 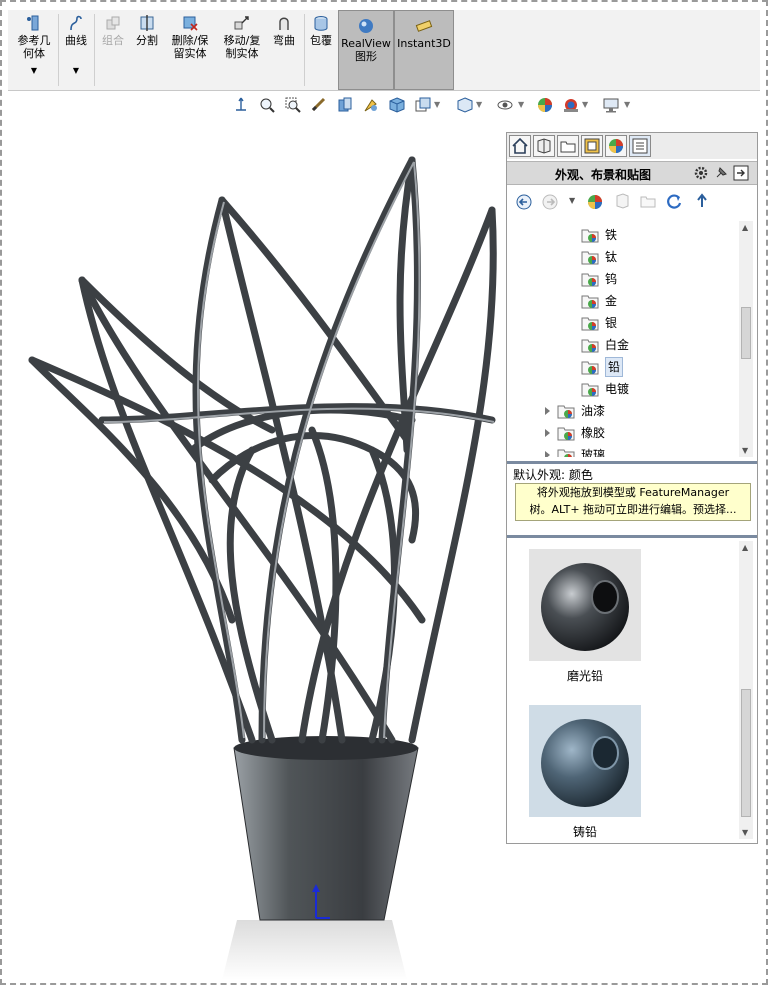 What do you see at coordinates (593, 411) in the screenshot?
I see `tree-item-label: 油漆` at bounding box center [593, 411].